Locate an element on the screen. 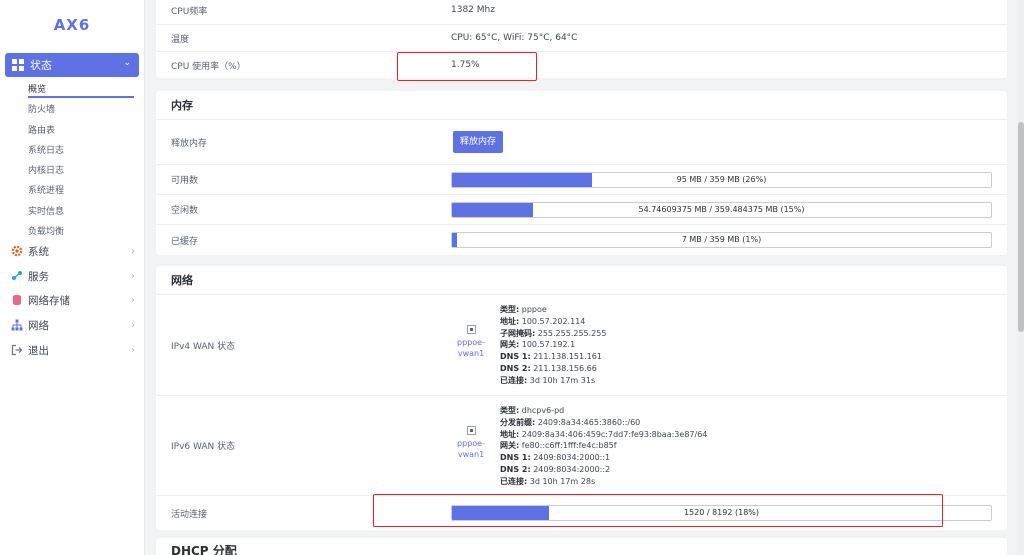 This screenshot has width=1024, height=555. submenu-item-syslog: 系统日志 is located at coordinates (82, 151).